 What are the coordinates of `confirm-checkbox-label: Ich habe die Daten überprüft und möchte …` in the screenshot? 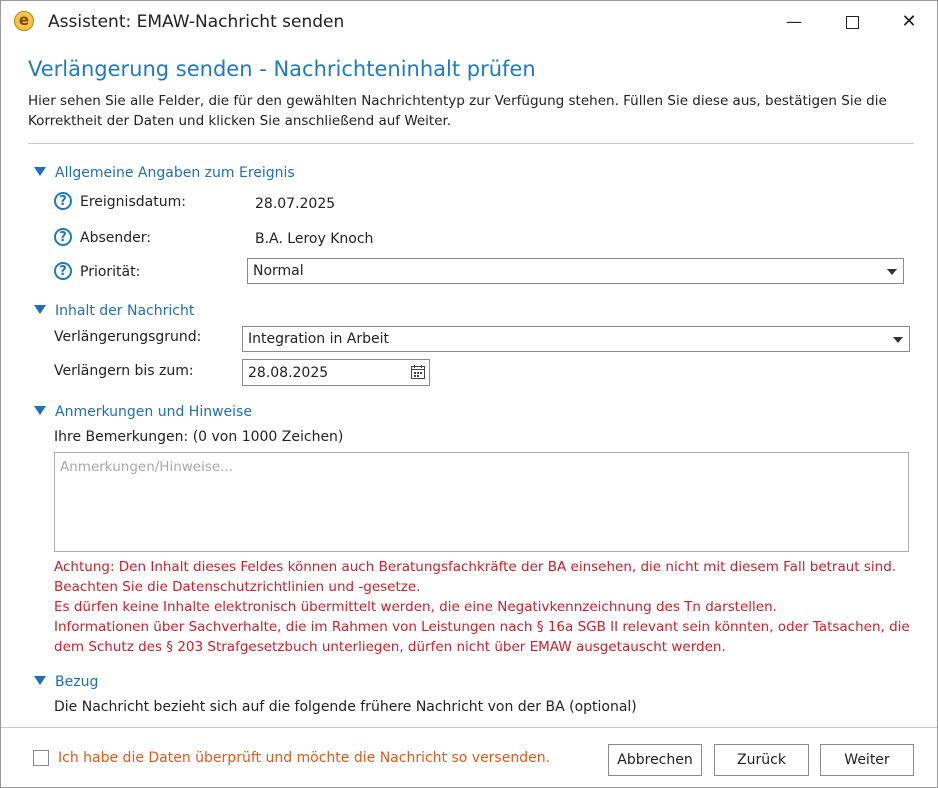 It's located at (304, 758).